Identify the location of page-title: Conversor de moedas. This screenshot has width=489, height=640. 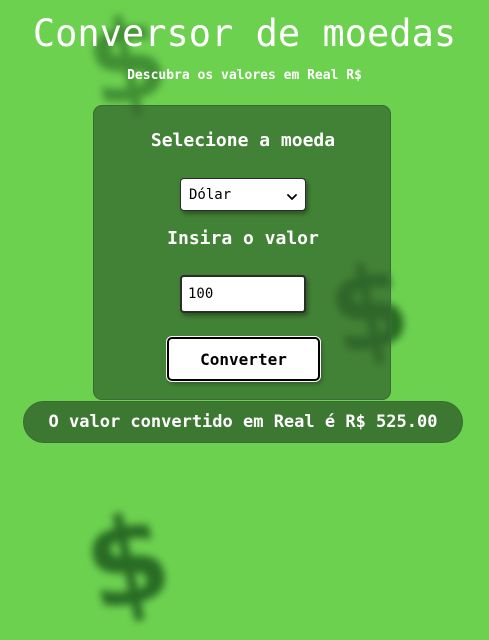
(244, 33).